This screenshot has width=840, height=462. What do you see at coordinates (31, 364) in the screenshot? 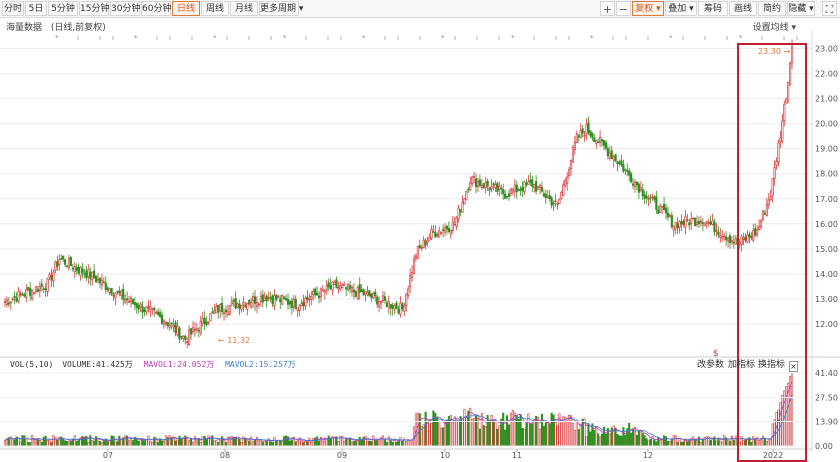
I see `indicator-name: VOL(5,10)` at bounding box center [31, 364].